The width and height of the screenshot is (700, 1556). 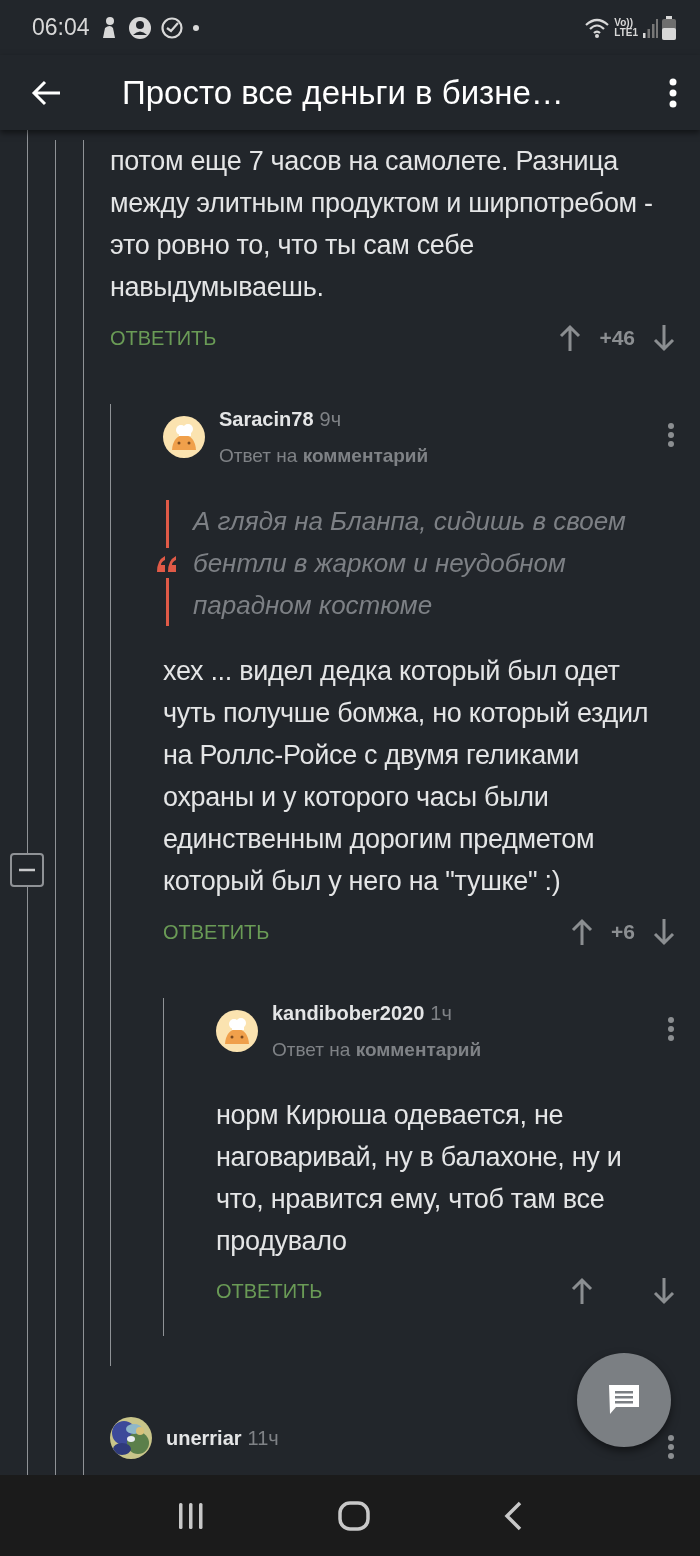 What do you see at coordinates (406, 776) in the screenshot?
I see `comment-text: хех ... видел дедка который был одет чуть получше бомжа, но который ездил на Роллс-Ройсе с двумя геликами охраны и у которого часы были единственным дорогим предметом который был у него на "тушке" :)` at bounding box center [406, 776].